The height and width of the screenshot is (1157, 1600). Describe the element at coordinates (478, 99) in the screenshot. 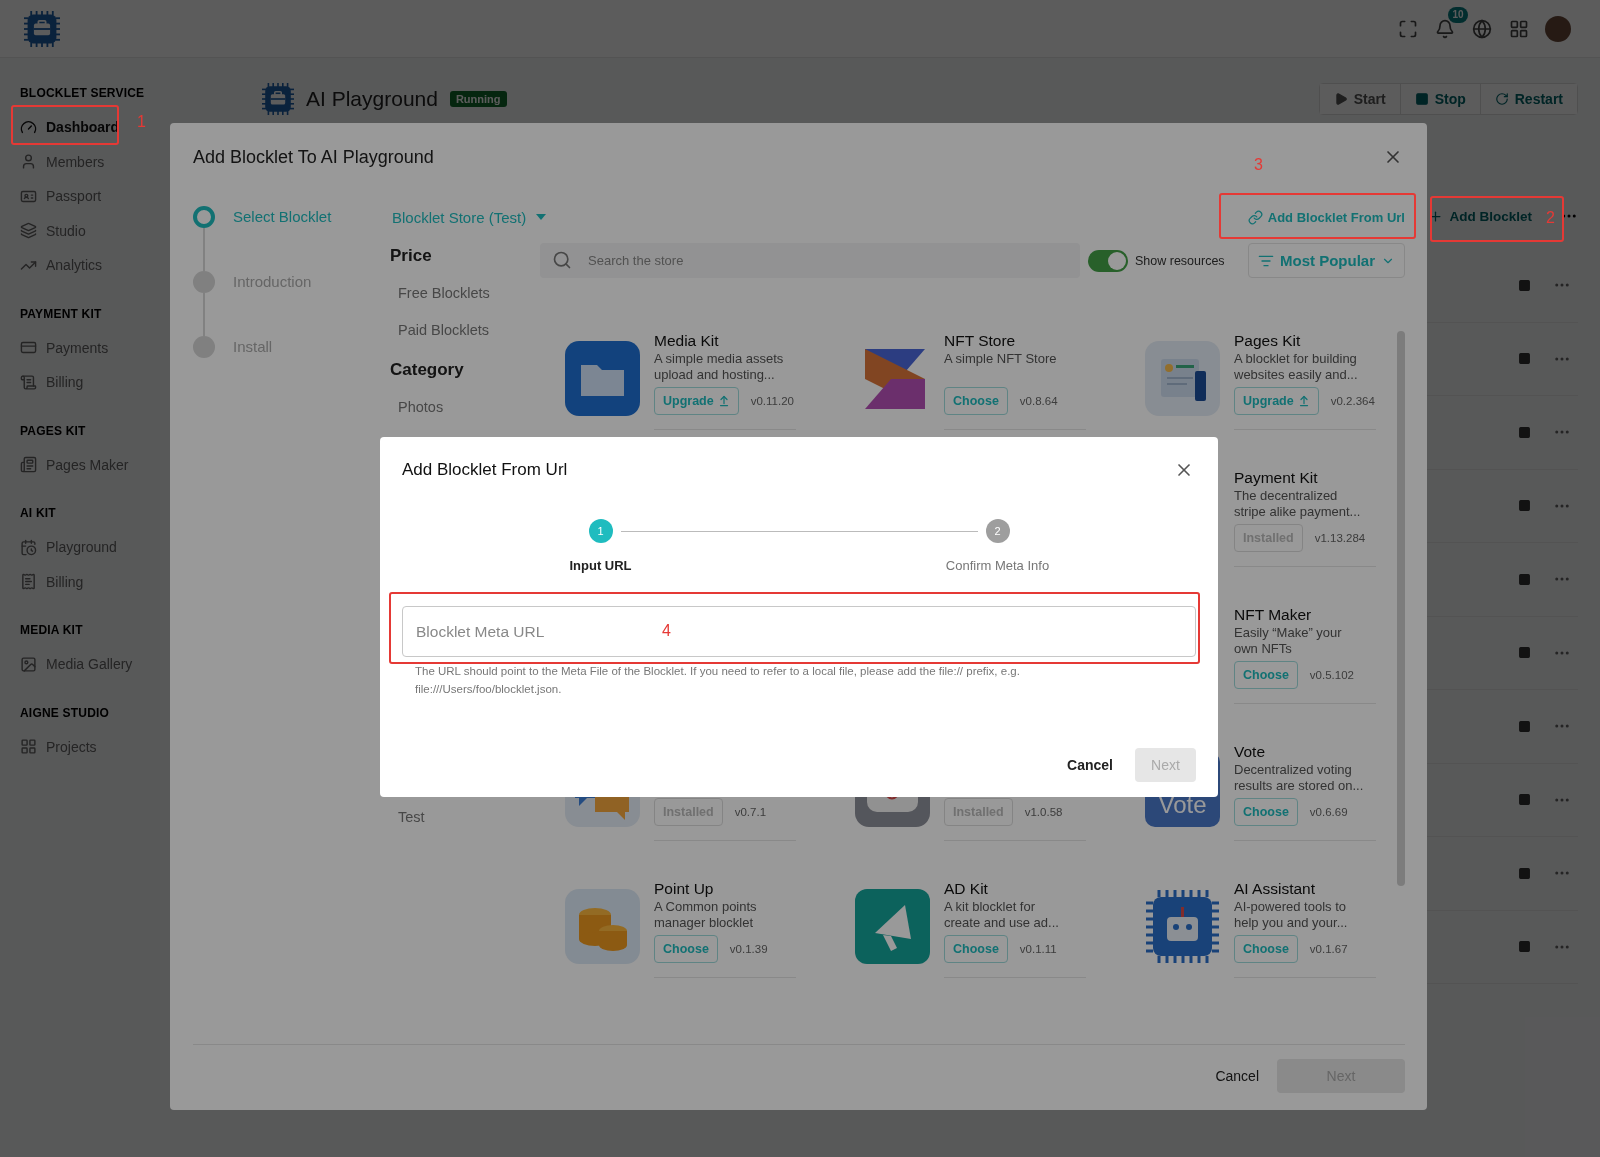

I see `status-badge: Running` at that location.